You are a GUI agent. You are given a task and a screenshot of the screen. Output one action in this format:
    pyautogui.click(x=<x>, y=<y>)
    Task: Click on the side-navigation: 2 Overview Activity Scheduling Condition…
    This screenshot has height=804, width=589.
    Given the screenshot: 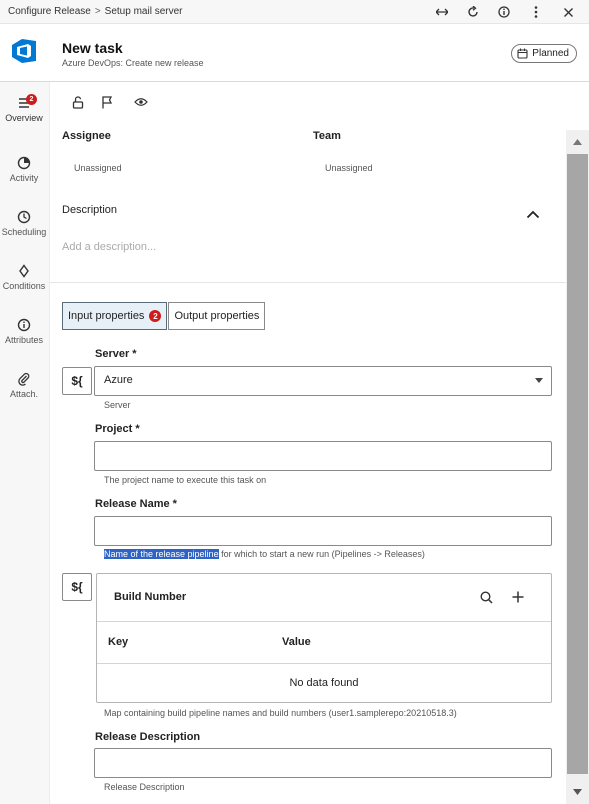 What is the action you would take?
    pyautogui.click(x=25, y=443)
    